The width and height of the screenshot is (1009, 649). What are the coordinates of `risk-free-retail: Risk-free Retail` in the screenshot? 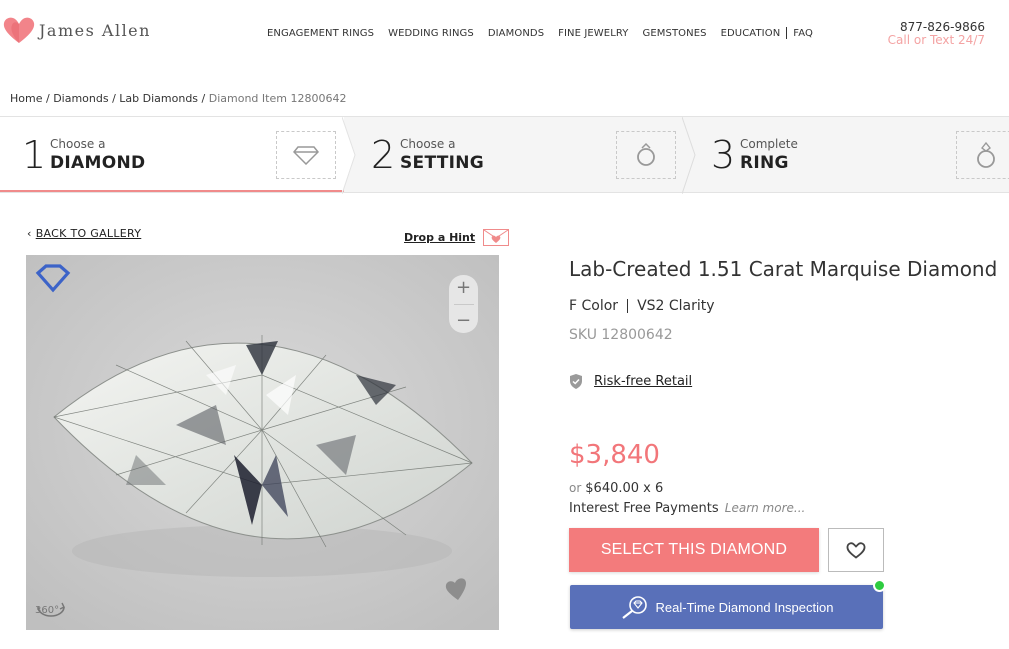 It's located at (630, 381).